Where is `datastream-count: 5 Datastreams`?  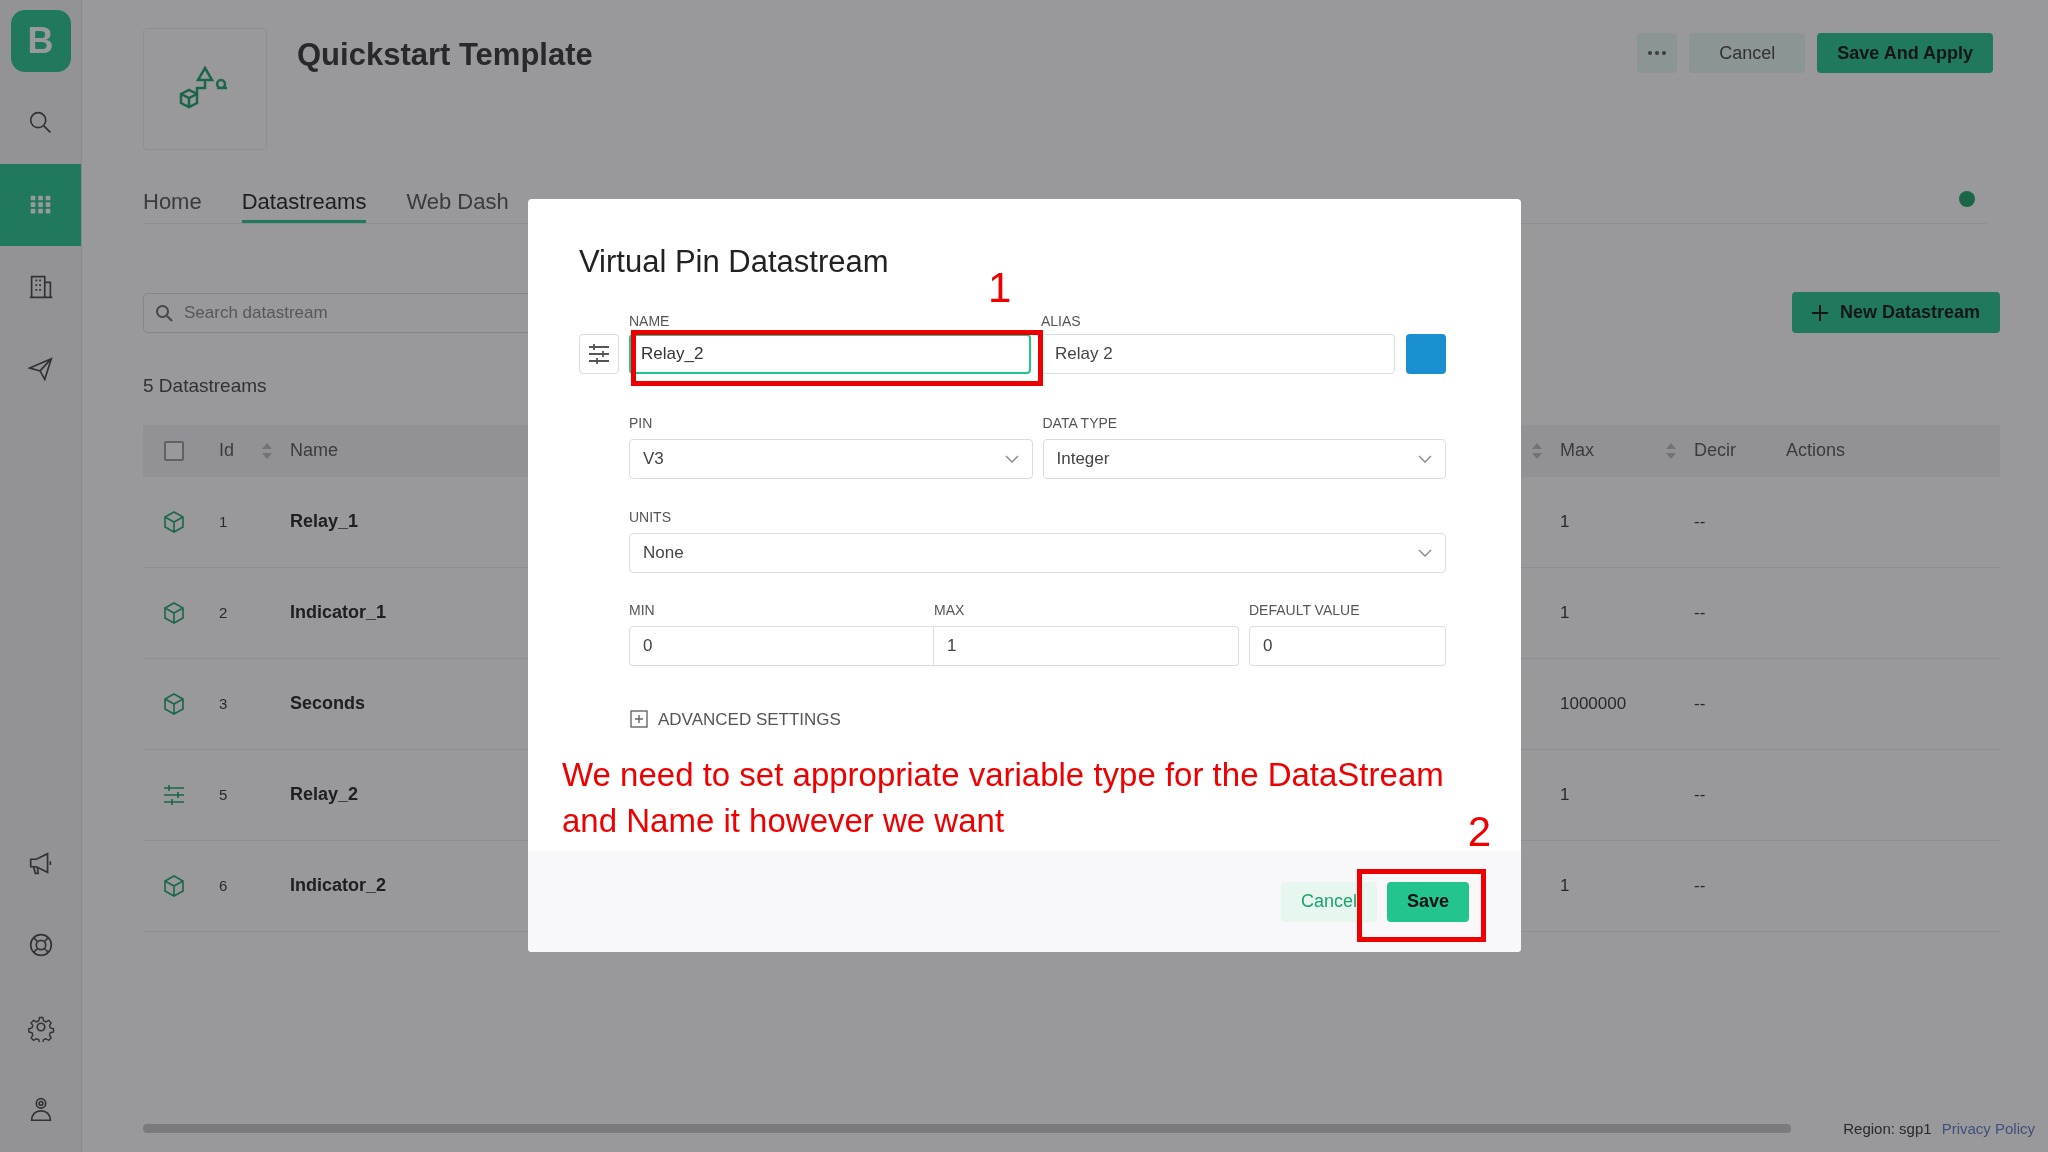
datastream-count: 5 Datastreams is located at coordinates (205, 386).